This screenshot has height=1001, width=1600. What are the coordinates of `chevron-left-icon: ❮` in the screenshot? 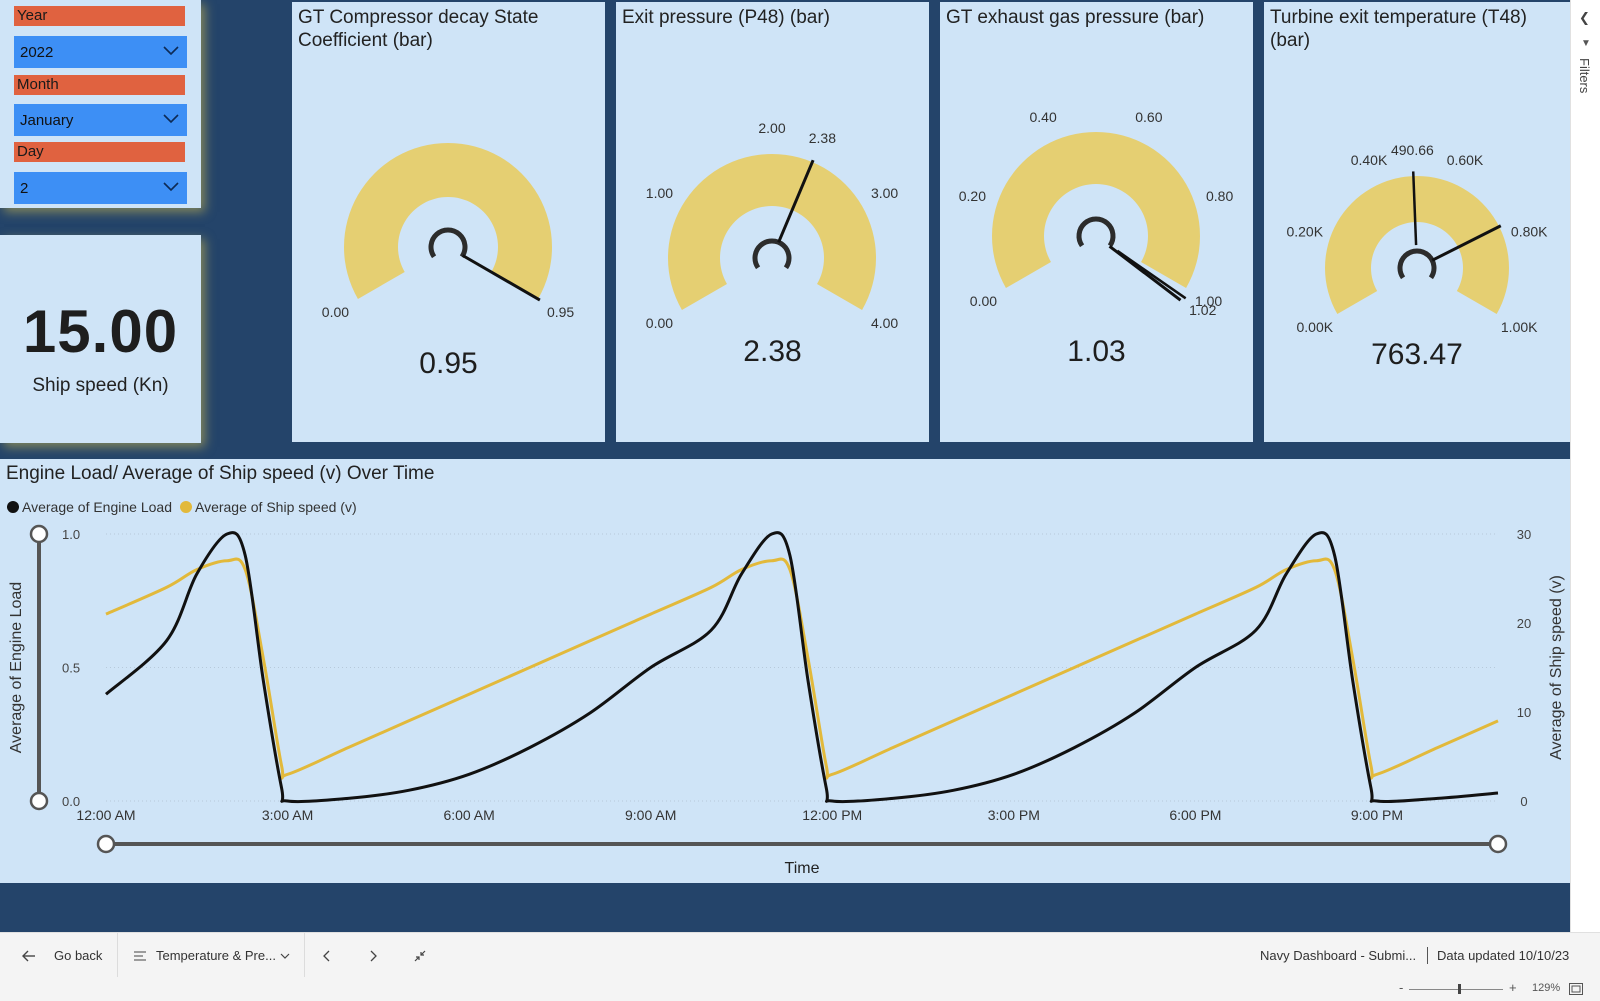 It's located at (1584, 18).